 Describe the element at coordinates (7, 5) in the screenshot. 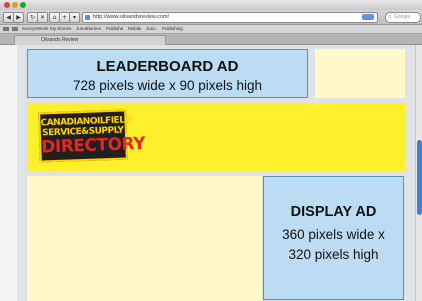

I see `close-window-button` at that location.